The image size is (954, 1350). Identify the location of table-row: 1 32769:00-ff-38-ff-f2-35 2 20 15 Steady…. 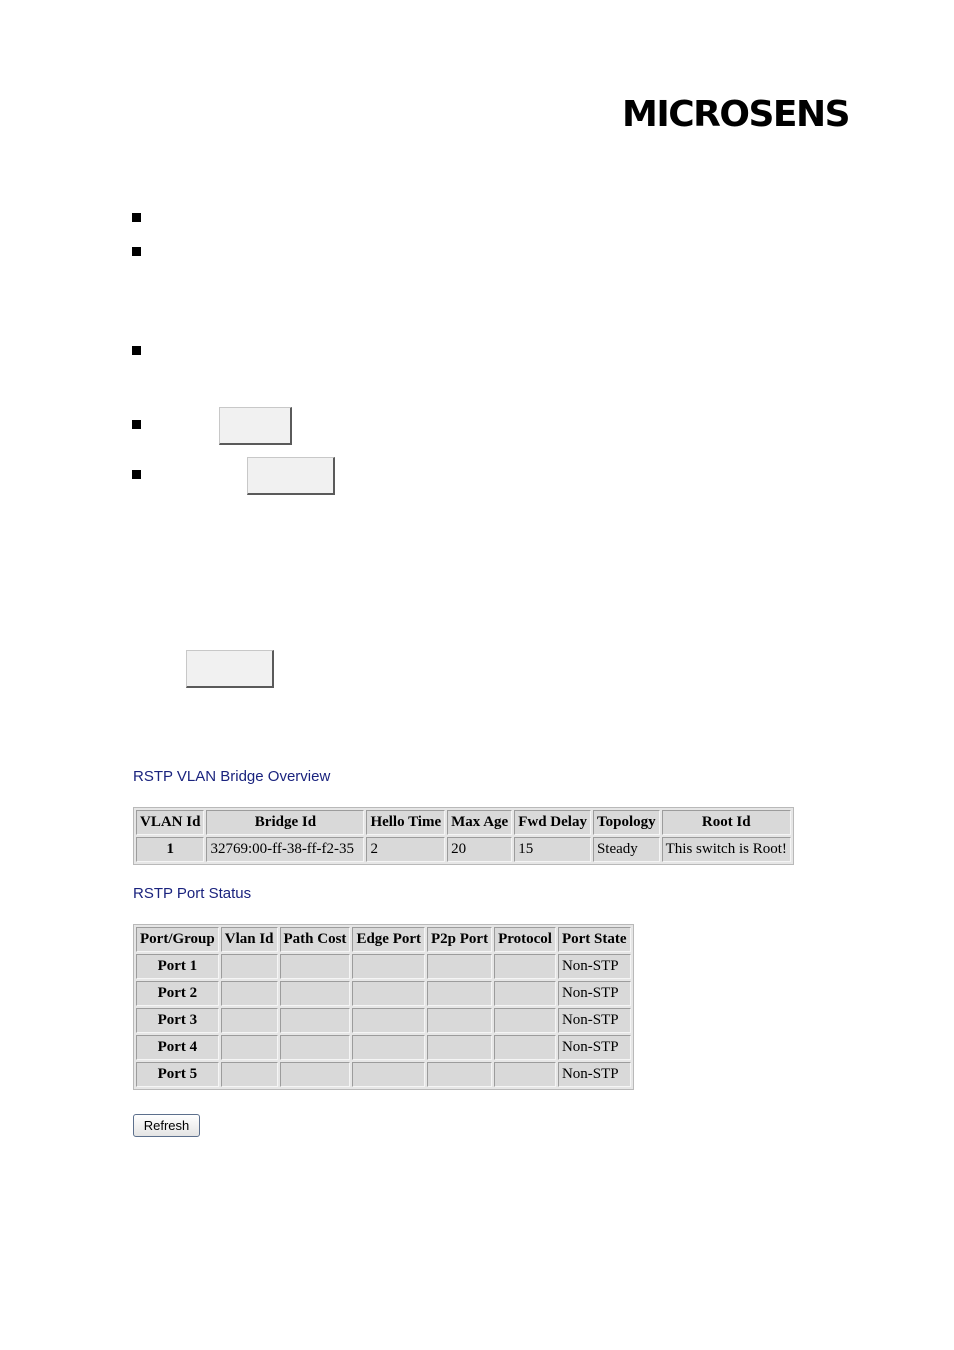
(463, 849).